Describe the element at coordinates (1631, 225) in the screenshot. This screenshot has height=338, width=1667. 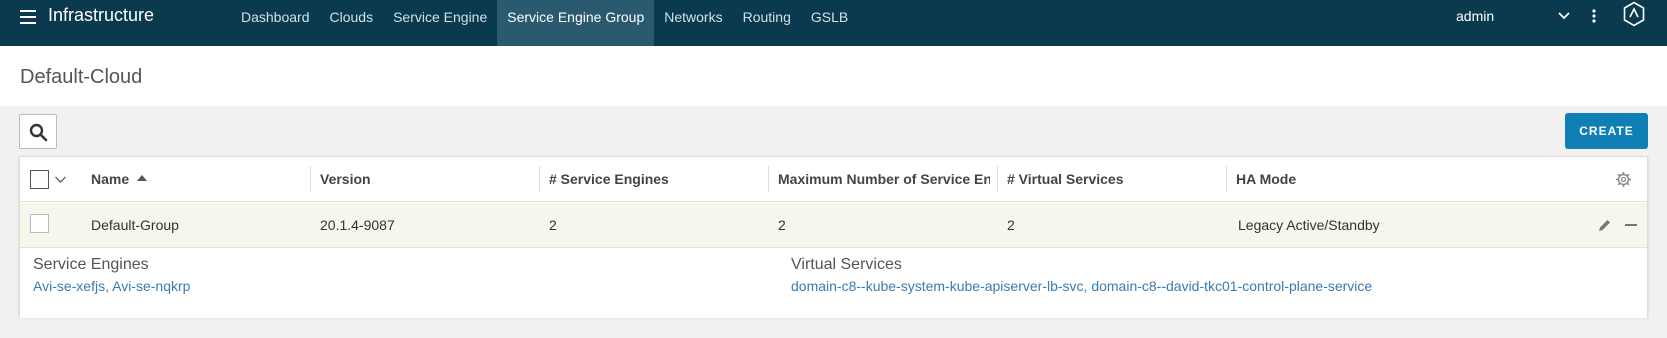
I see `collapse-row-icon` at that location.